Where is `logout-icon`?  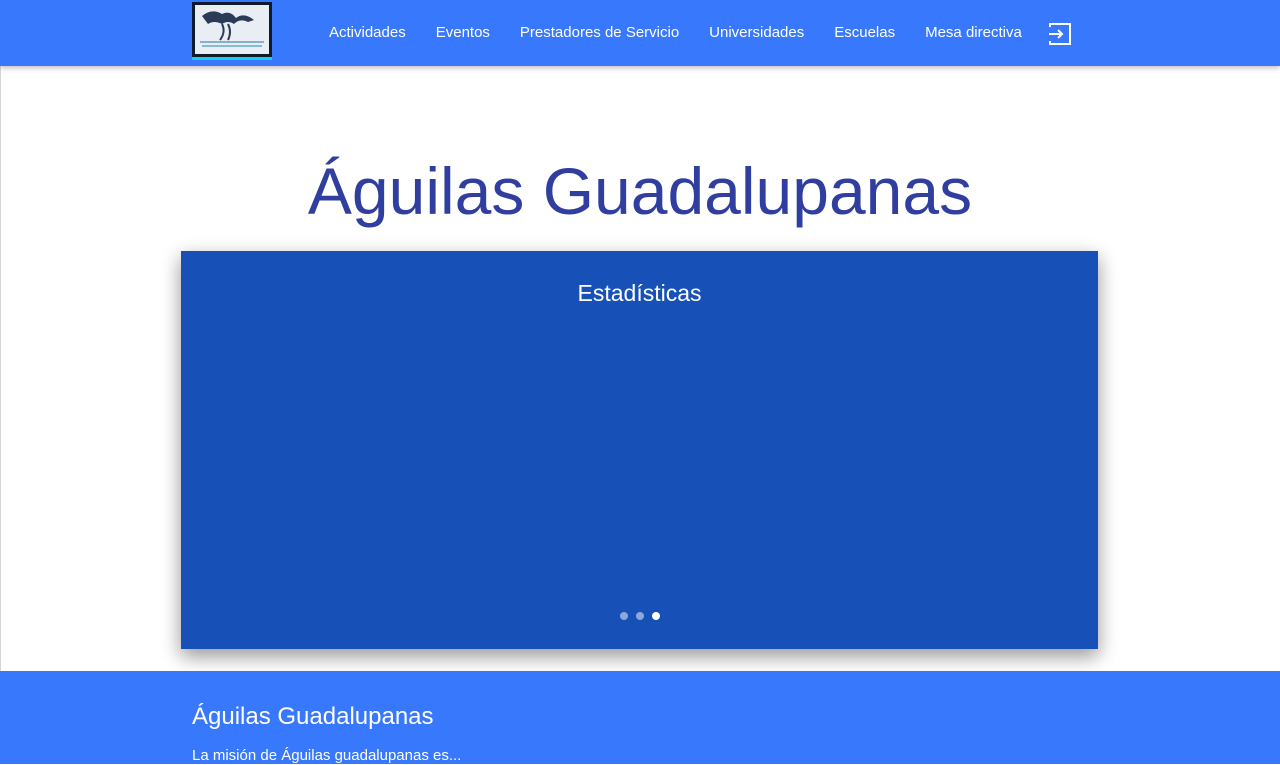
logout-icon is located at coordinates (1060, 34).